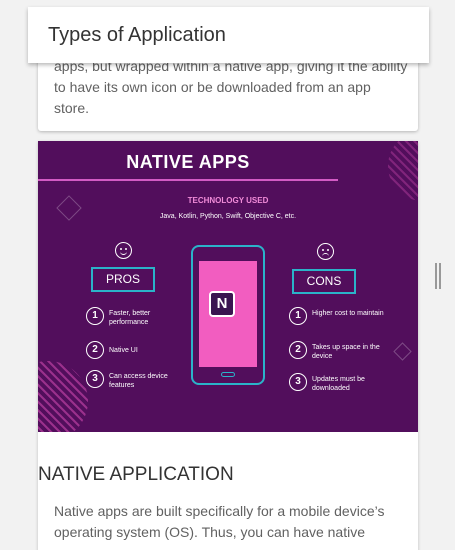 This screenshot has height=550, width=455. I want to click on happy-face-icon, so click(123, 250).